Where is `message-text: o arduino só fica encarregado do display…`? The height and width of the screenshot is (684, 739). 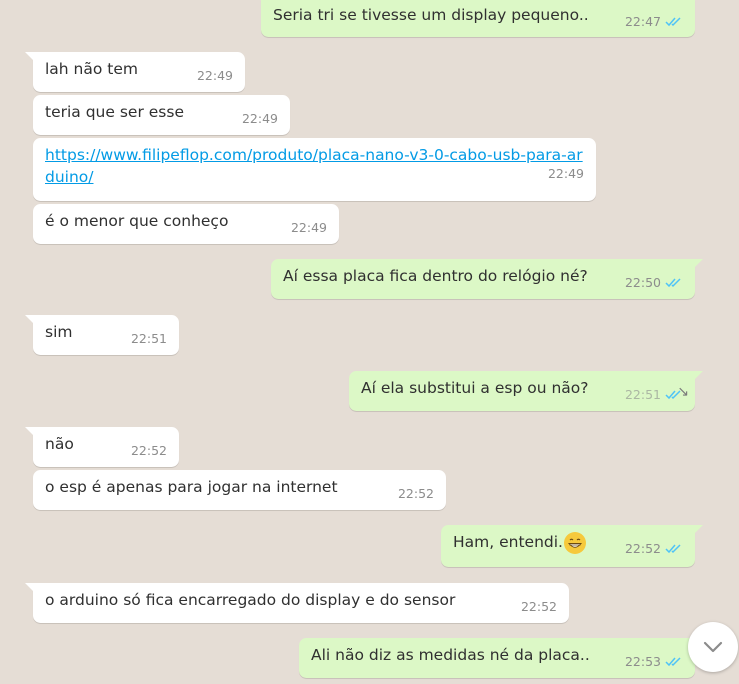 message-text: o arduino só fica encarregado do display… is located at coordinates (250, 600).